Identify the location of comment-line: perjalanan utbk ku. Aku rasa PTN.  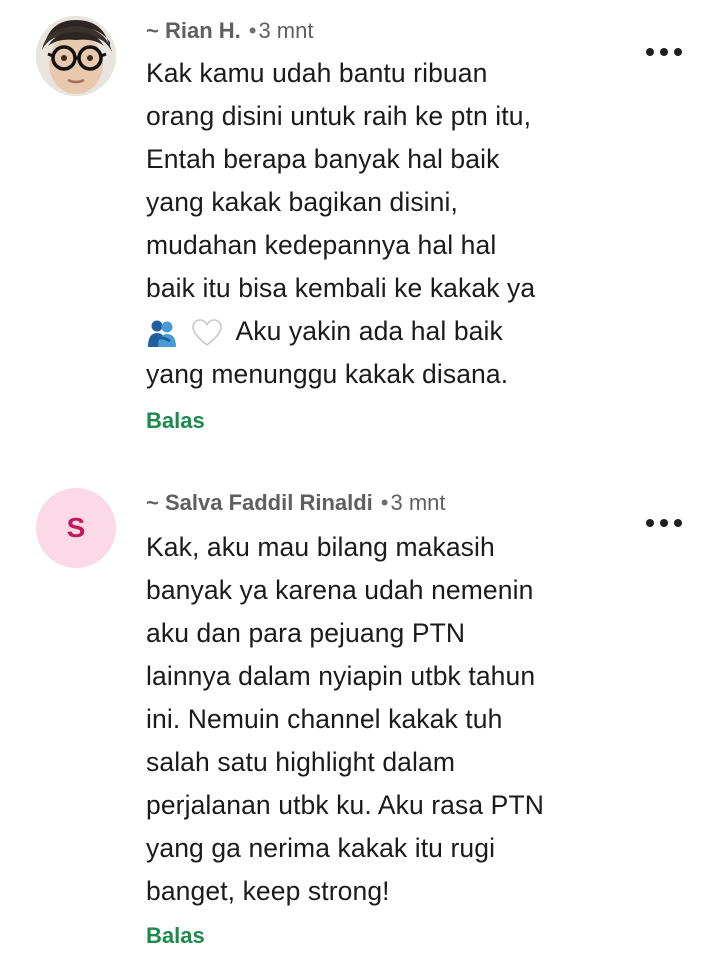
(345, 805).